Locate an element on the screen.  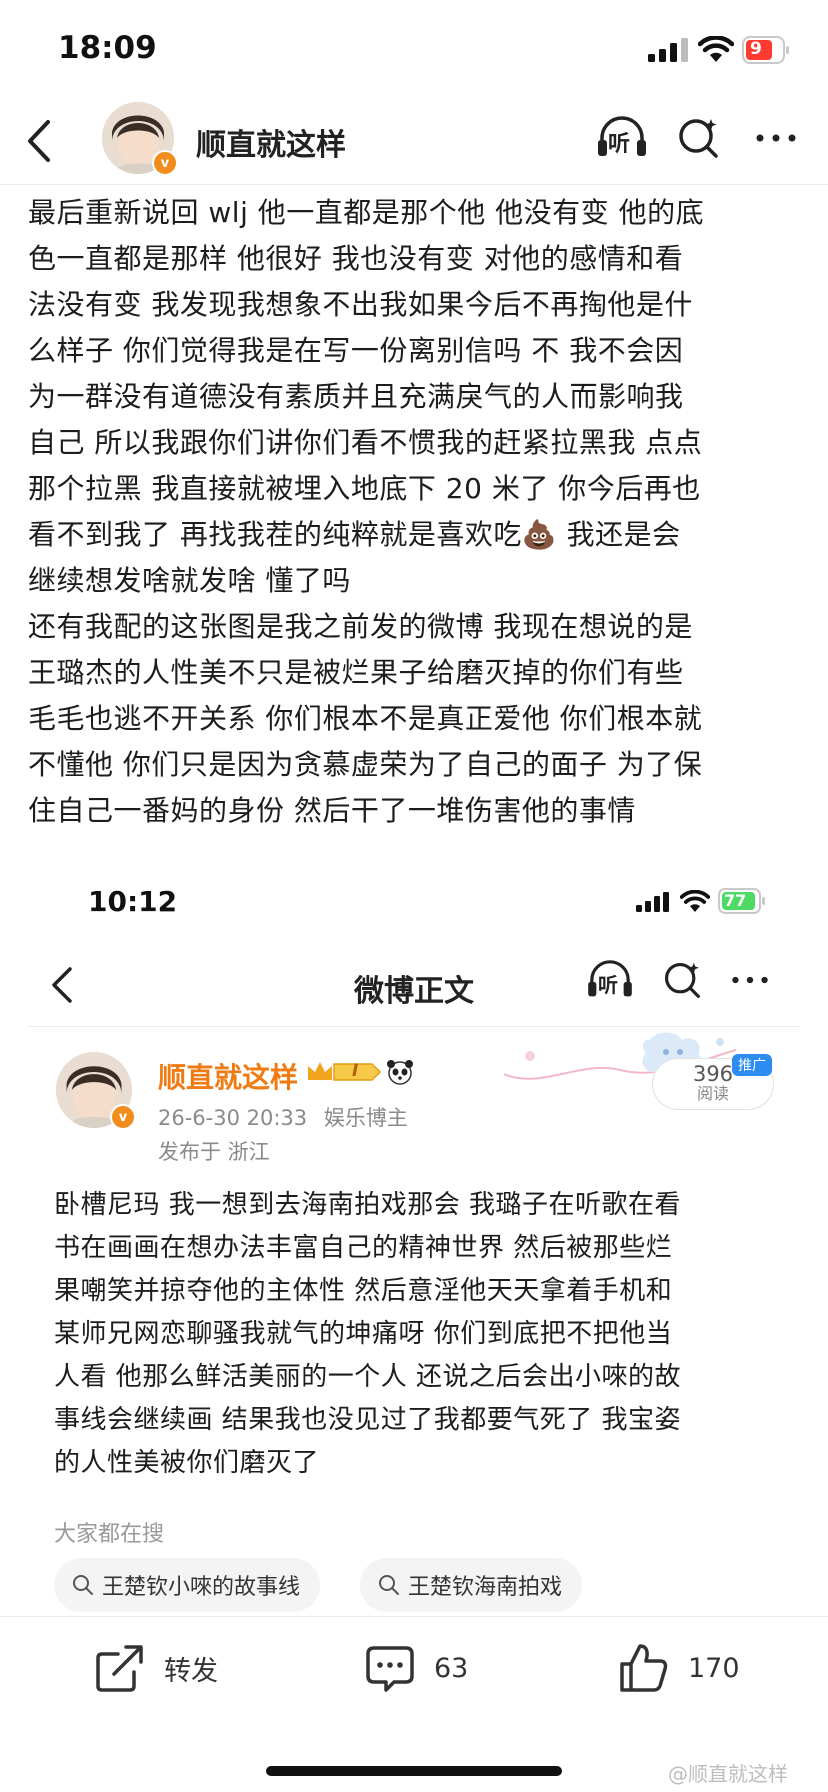
embedded-listen-label: 听 is located at coordinates (608, 985).